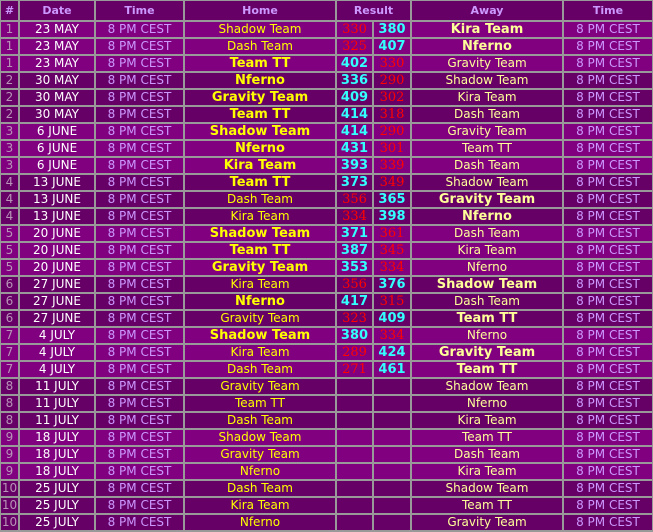  Describe the element at coordinates (392, 46) in the screenshot. I see `away-score: 407` at that location.